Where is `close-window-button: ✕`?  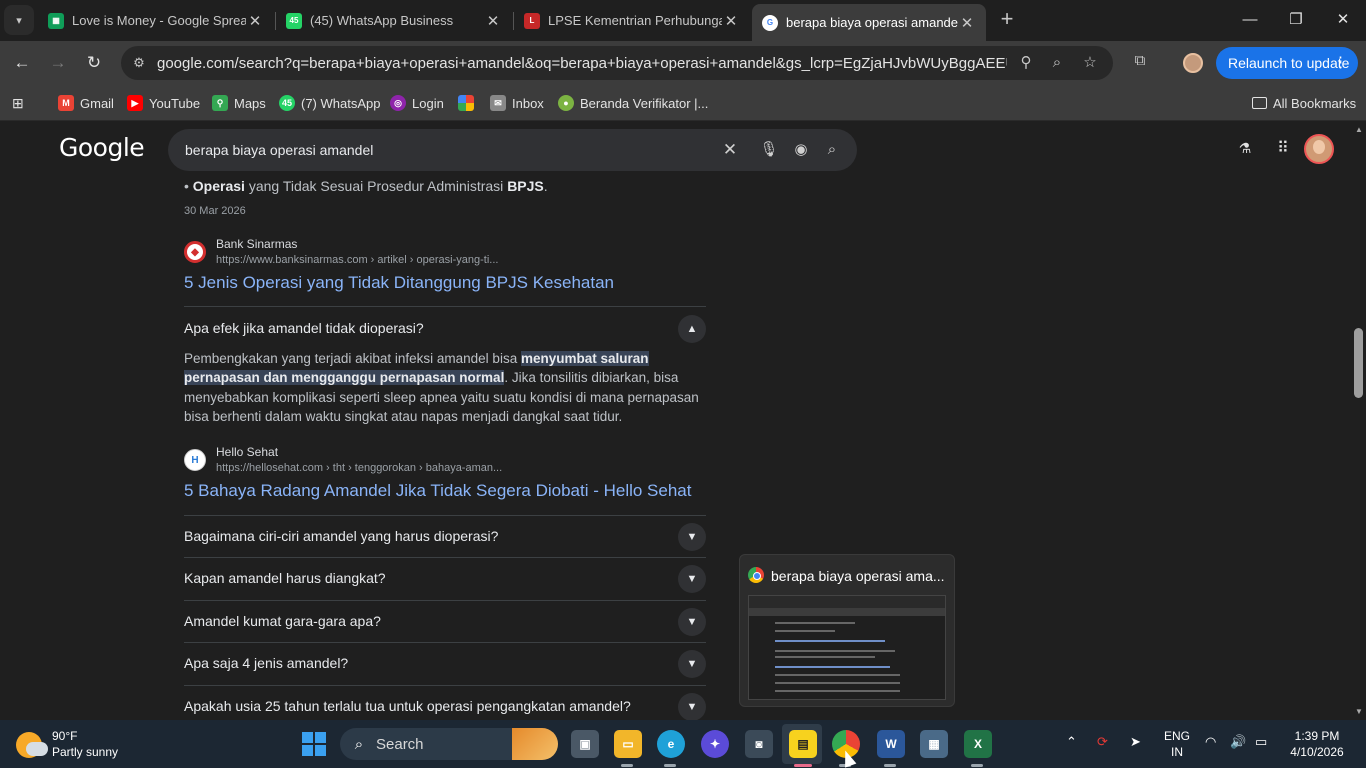 close-window-button: ✕ is located at coordinates (1343, 20).